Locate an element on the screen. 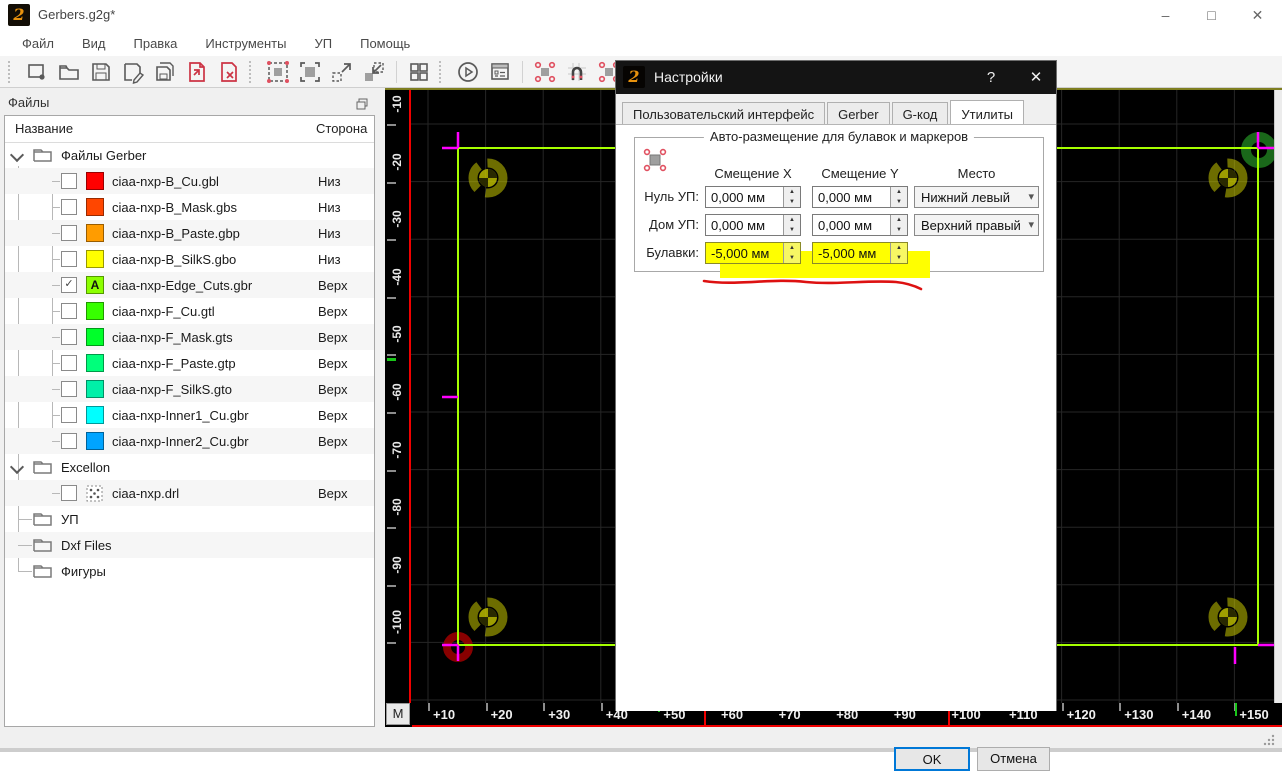 The image size is (1282, 771). menu-item-правка: Правка is located at coordinates (156, 43).